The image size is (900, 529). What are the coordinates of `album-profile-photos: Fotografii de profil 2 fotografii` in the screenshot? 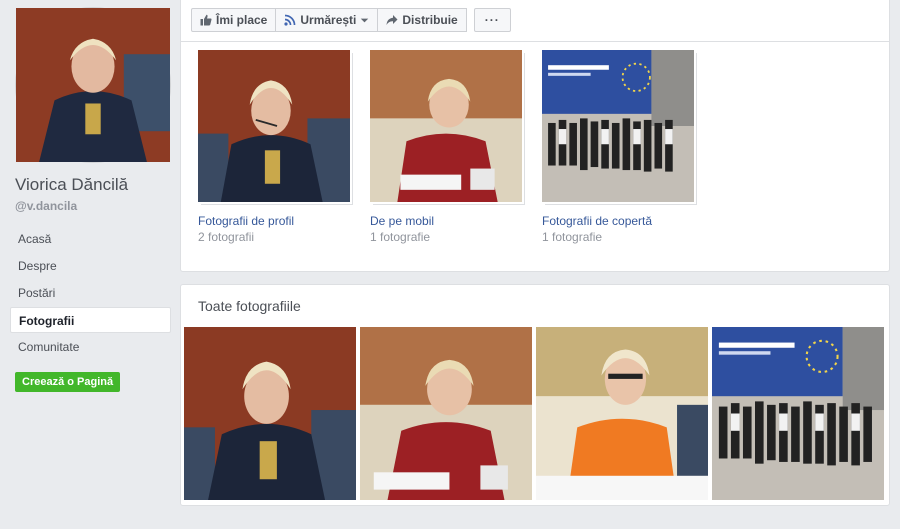 It's located at (274, 147).